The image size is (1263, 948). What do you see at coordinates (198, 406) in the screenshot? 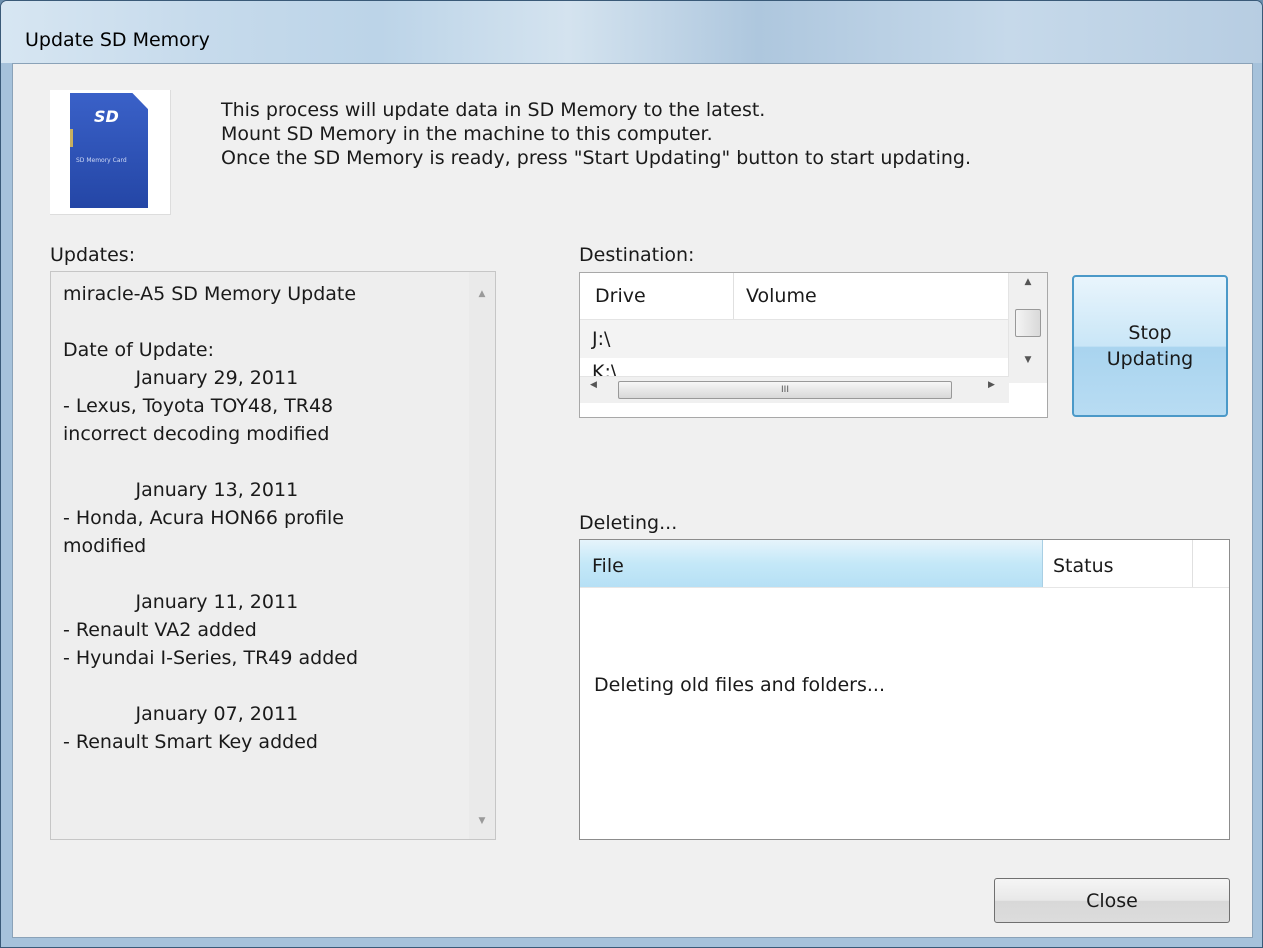
I see `update-text-line: - Lexus, Toyota TOY48, TR48` at bounding box center [198, 406].